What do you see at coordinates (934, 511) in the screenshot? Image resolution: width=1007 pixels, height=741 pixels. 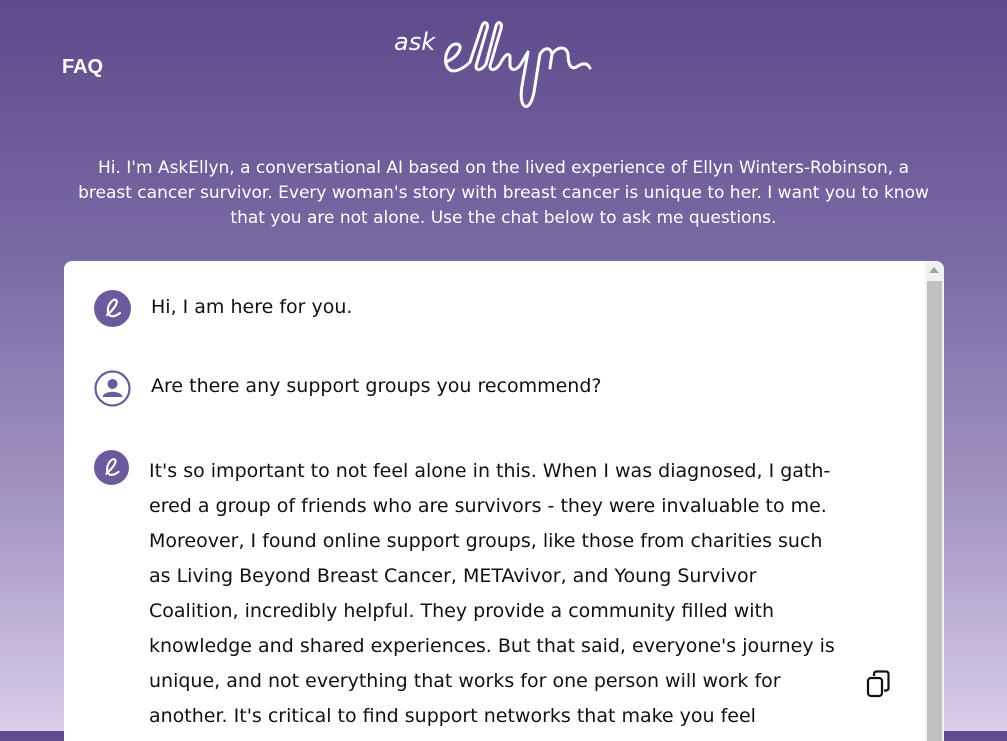 I see `scroll-thumb` at bounding box center [934, 511].